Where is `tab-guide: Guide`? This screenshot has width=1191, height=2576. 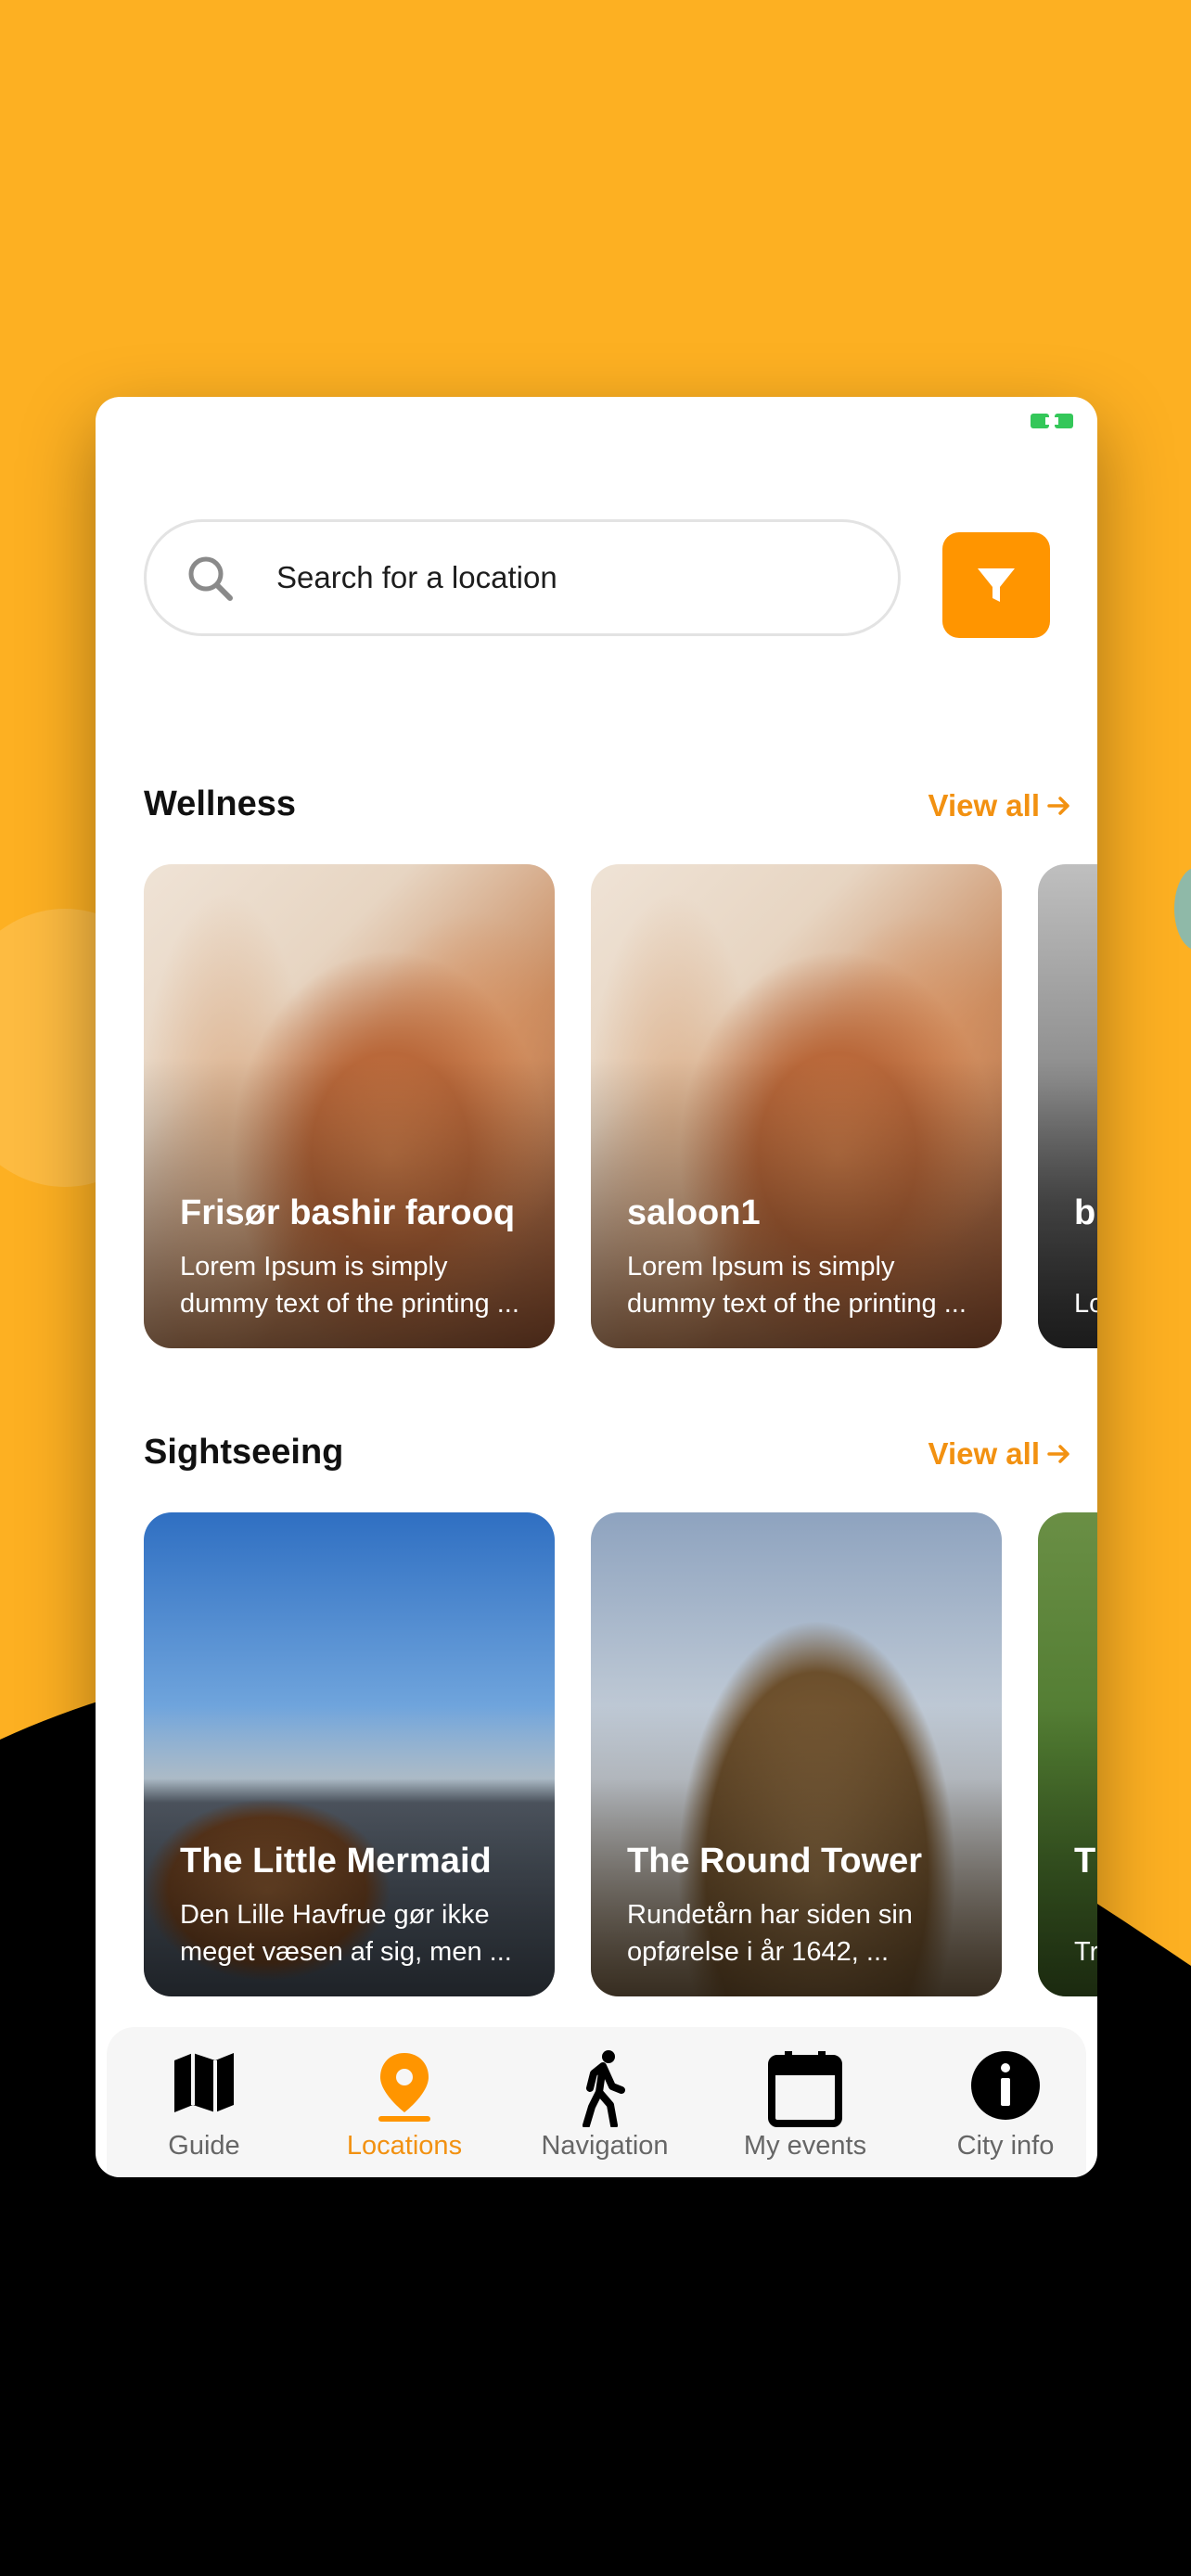
tab-guide: Guide is located at coordinates (204, 2102).